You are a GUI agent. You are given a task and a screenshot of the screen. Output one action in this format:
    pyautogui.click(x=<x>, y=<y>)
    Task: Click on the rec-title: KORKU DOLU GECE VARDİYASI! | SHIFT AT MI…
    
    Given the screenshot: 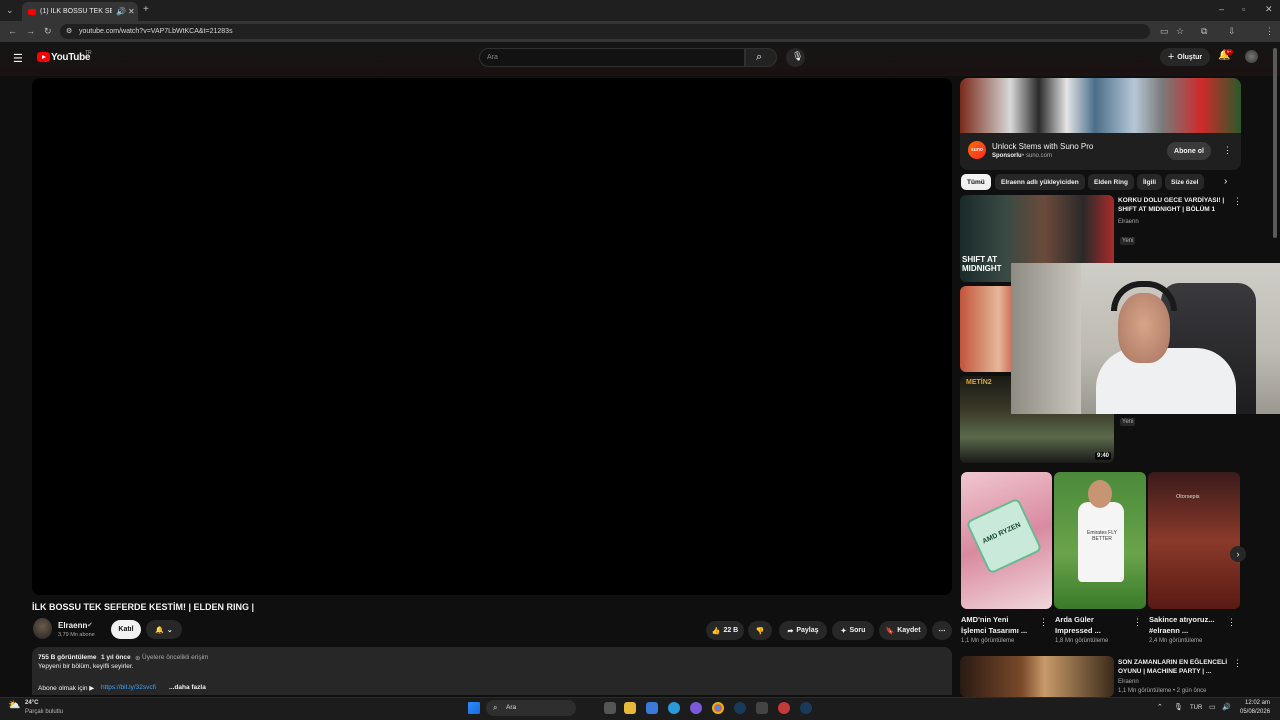 What is the action you would take?
    pyautogui.click(x=1174, y=205)
    